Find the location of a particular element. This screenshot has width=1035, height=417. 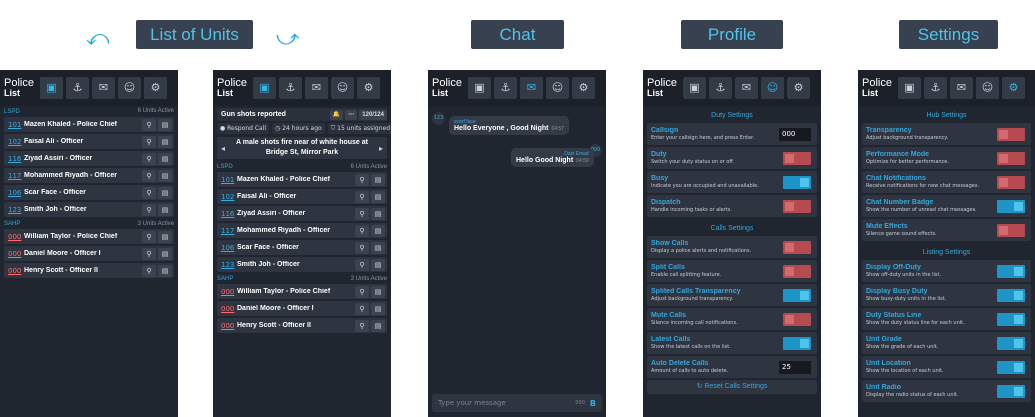

split-calls-toggle is located at coordinates (797, 271).